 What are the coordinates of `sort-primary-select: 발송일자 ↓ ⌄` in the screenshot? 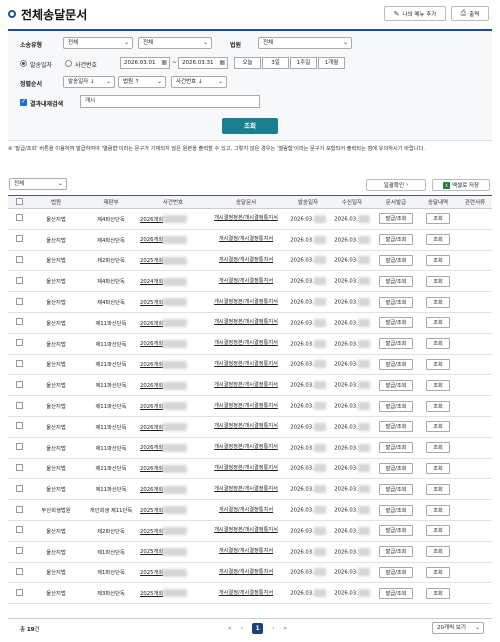 It's located at (89, 82).